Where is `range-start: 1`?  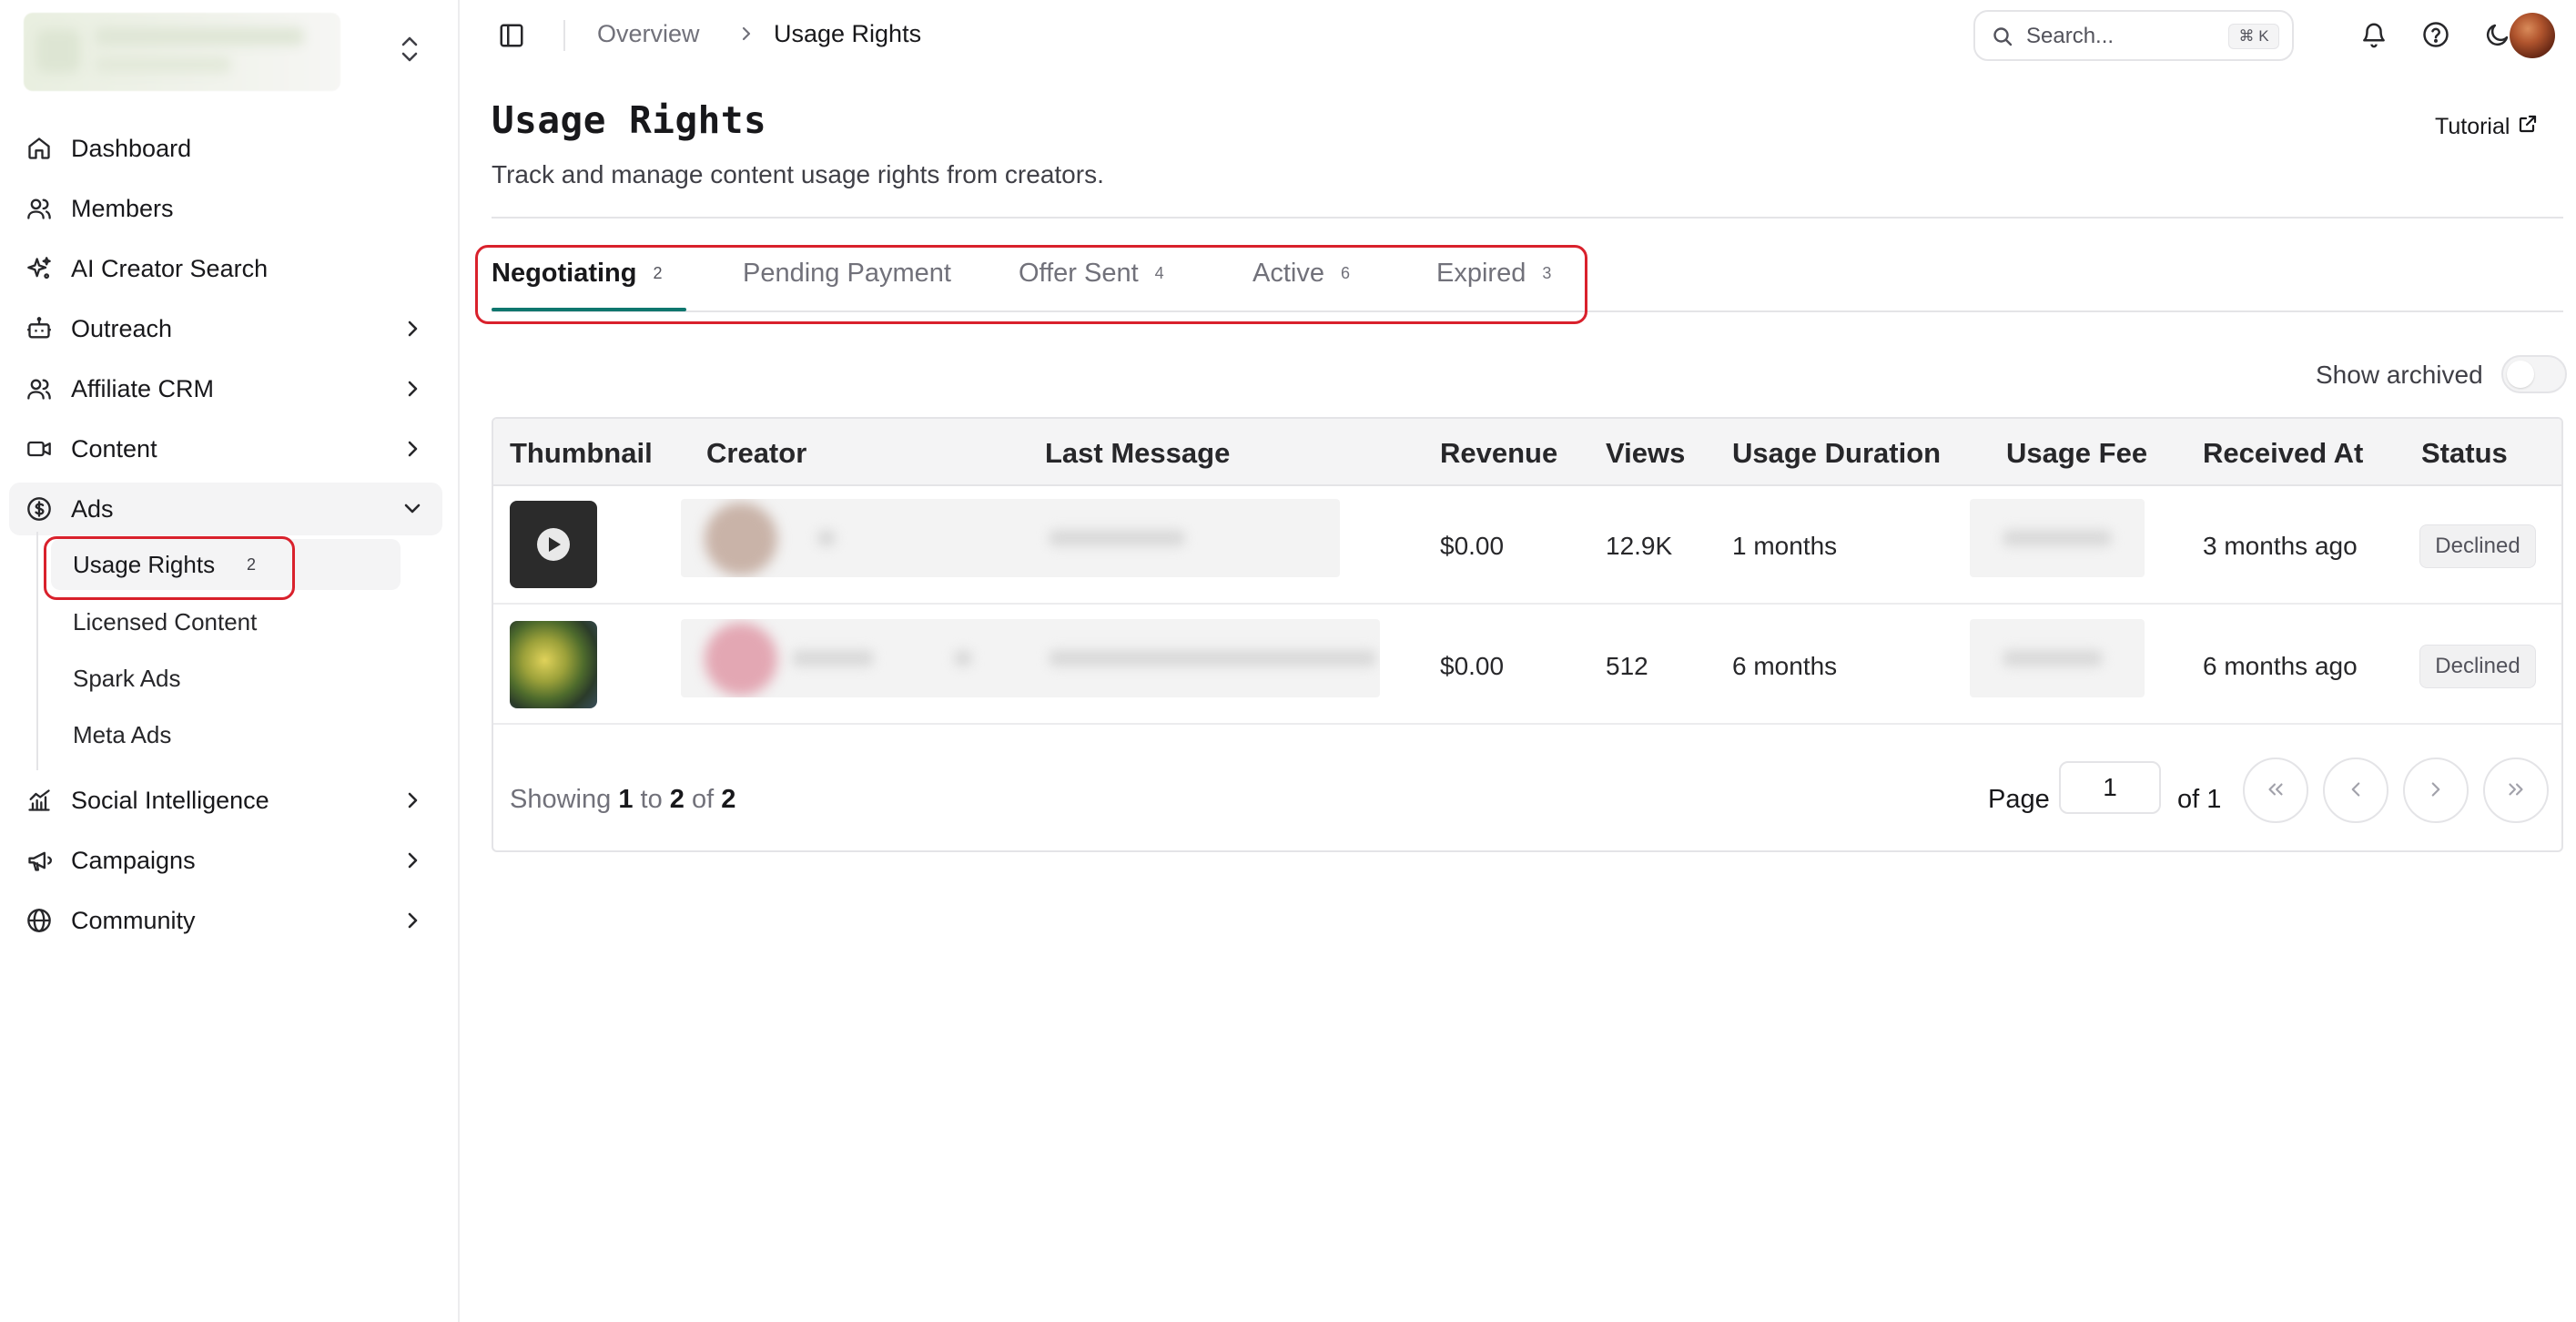
range-start: 1 is located at coordinates (626, 800).